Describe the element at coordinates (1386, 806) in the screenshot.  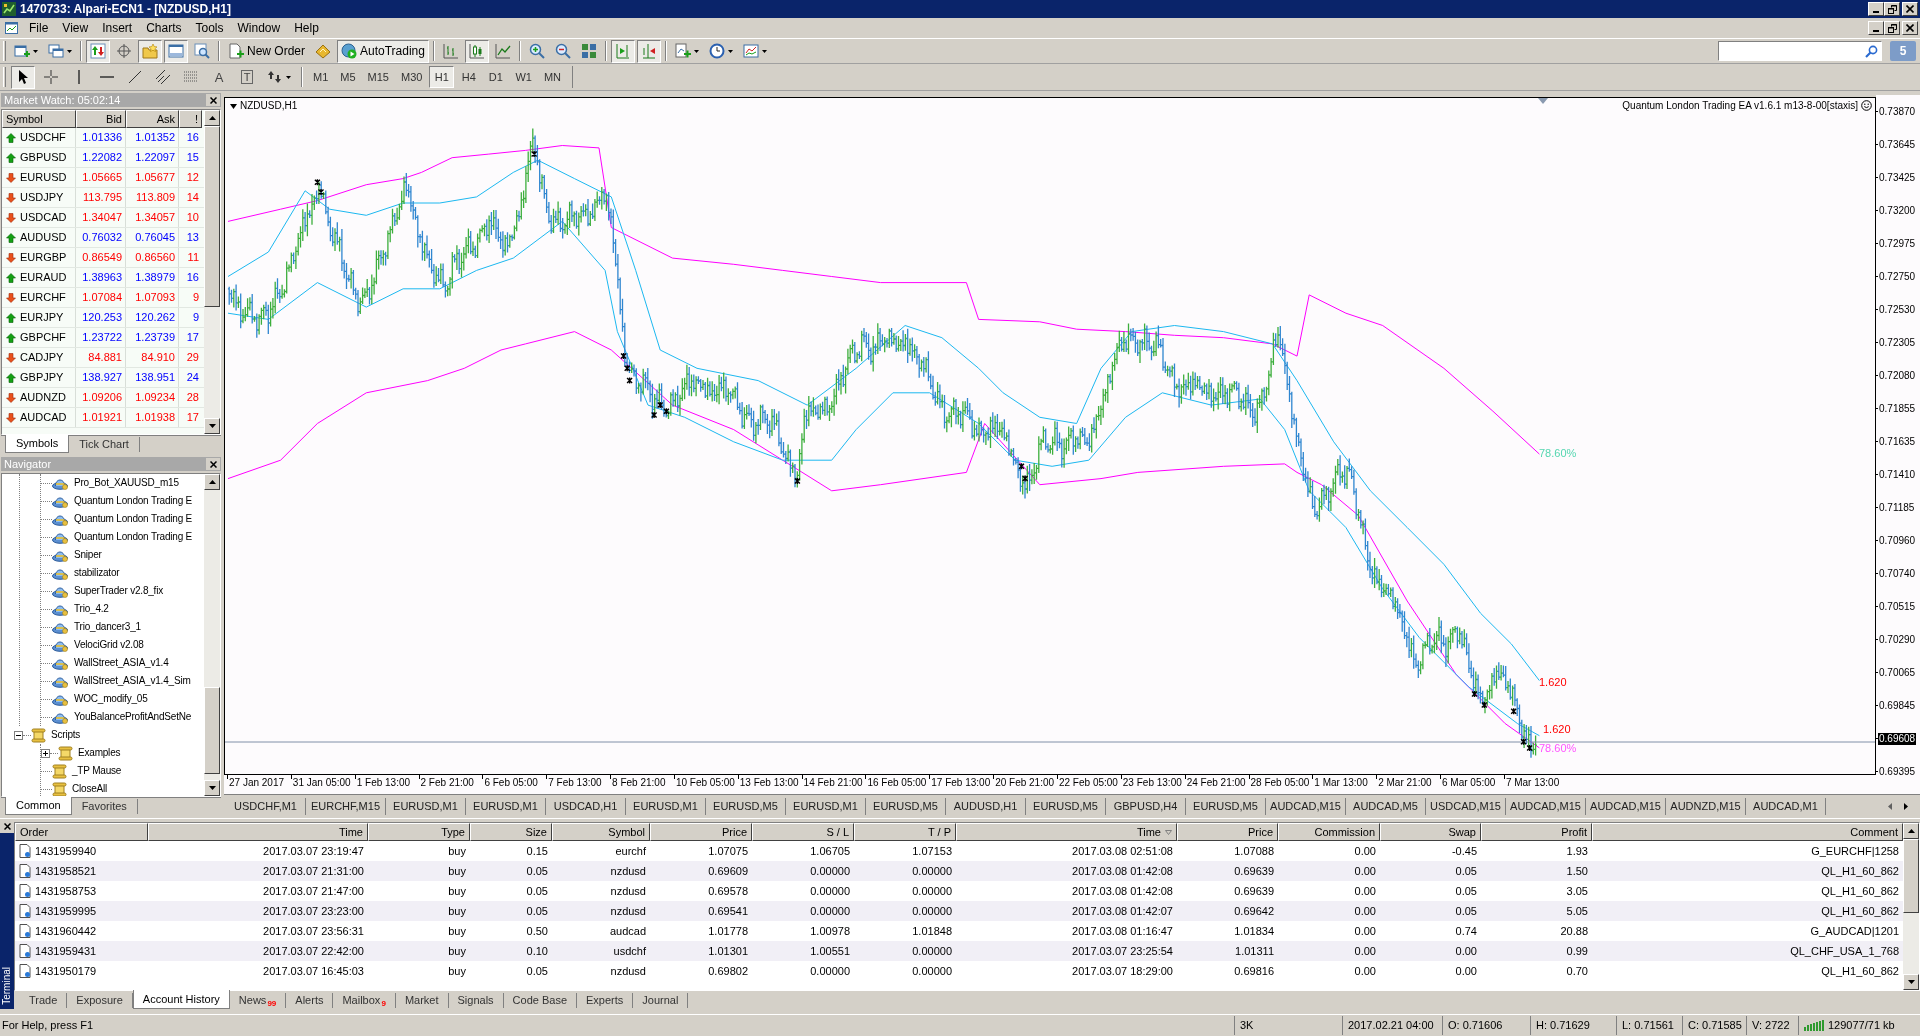
I see `chart-tab: AUDCAD,M5` at that location.